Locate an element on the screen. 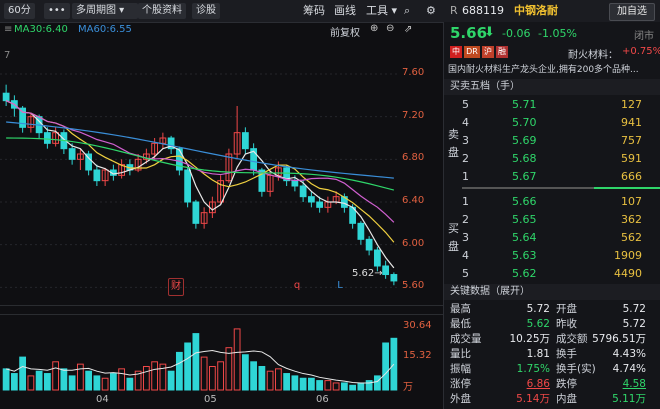 The height and width of the screenshot is (409, 660). tools-menu: 工具 ▾ is located at coordinates (381, 11).